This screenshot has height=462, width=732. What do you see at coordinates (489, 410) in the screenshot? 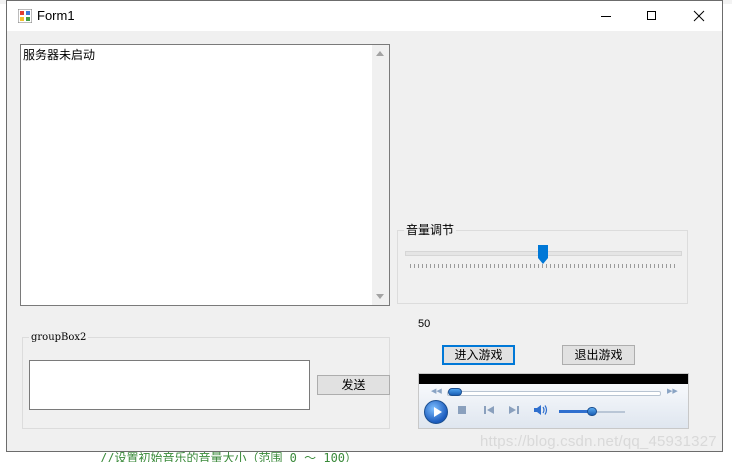
I see `previous-icon` at bounding box center [489, 410].